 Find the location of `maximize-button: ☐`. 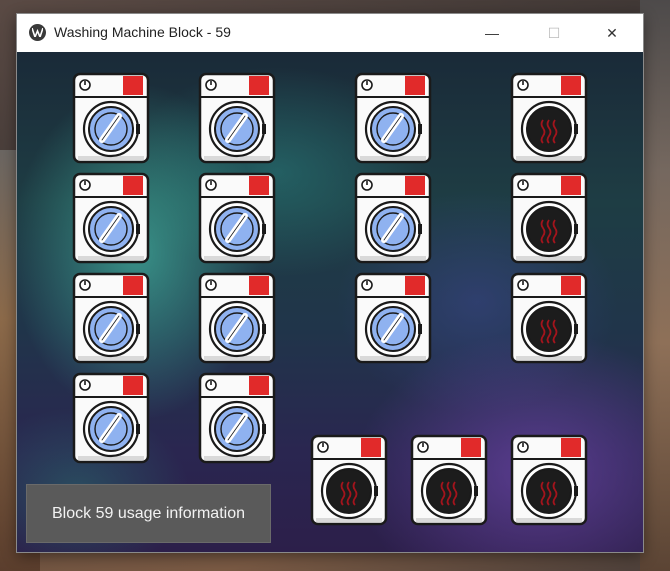

maximize-button: ☐ is located at coordinates (554, 33).